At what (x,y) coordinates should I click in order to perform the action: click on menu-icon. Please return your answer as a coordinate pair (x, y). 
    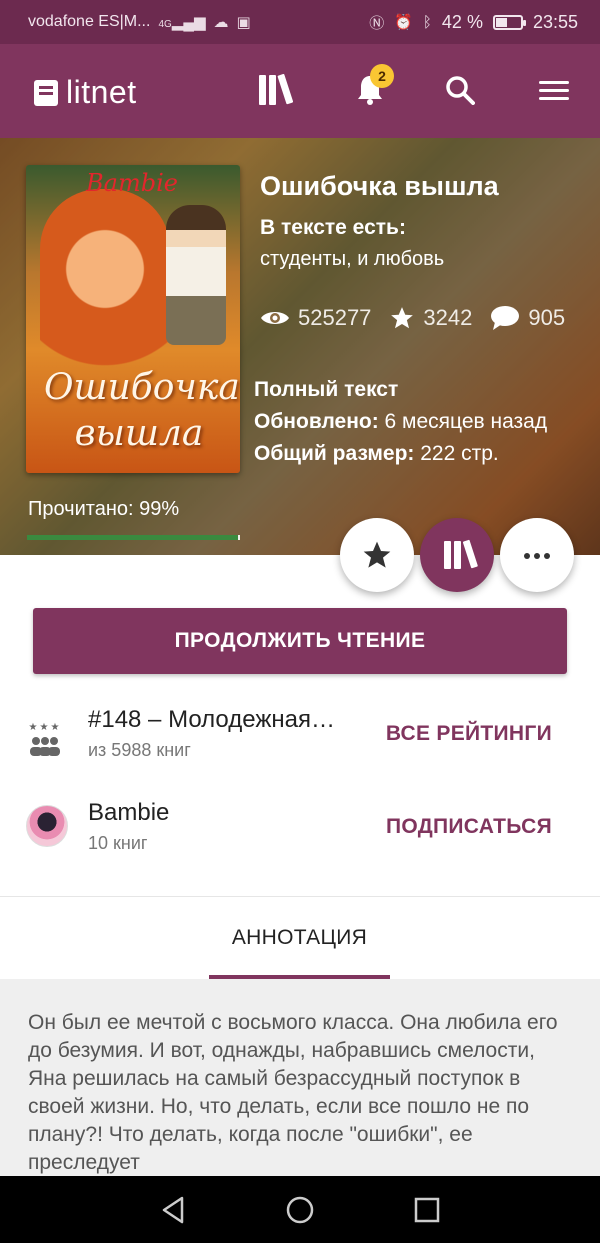
    Looking at the image, I should click on (554, 90).